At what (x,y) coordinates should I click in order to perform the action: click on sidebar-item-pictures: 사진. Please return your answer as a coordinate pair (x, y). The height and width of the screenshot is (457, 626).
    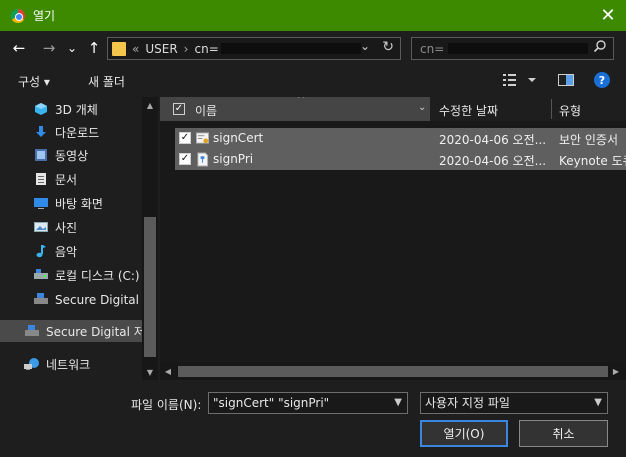
    Looking at the image, I should click on (71, 227).